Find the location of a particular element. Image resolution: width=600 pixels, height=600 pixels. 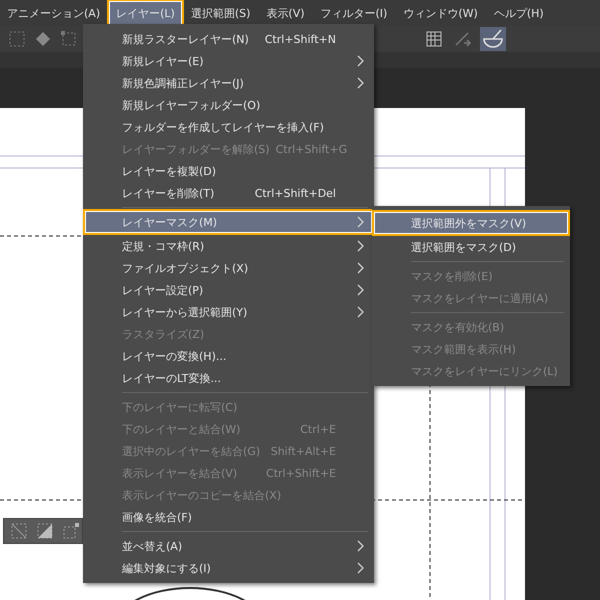

menu-item-label: ファイルオブジェクト(X) is located at coordinates (186, 268).